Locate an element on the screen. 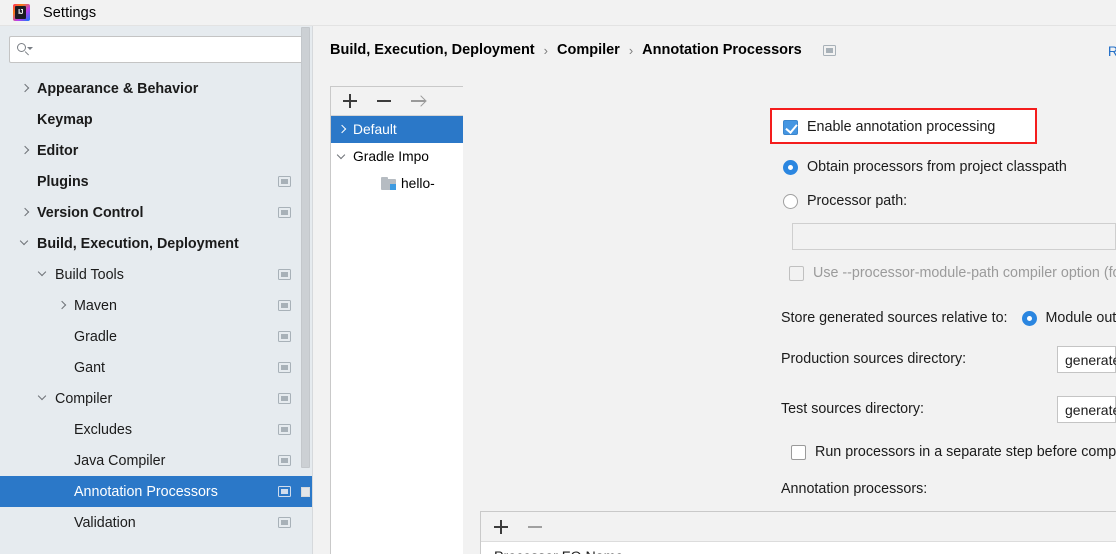 Image resolution: width=1116 pixels, height=554 pixels. module-folder-icon is located at coordinates (388, 183).